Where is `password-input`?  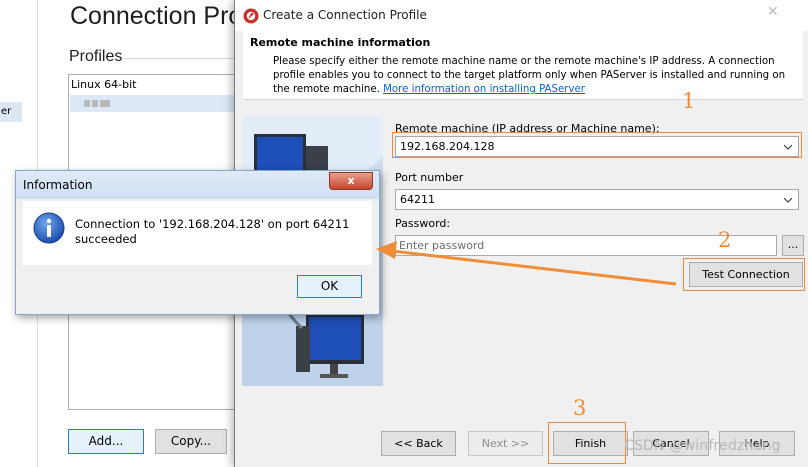
password-input is located at coordinates (586, 245).